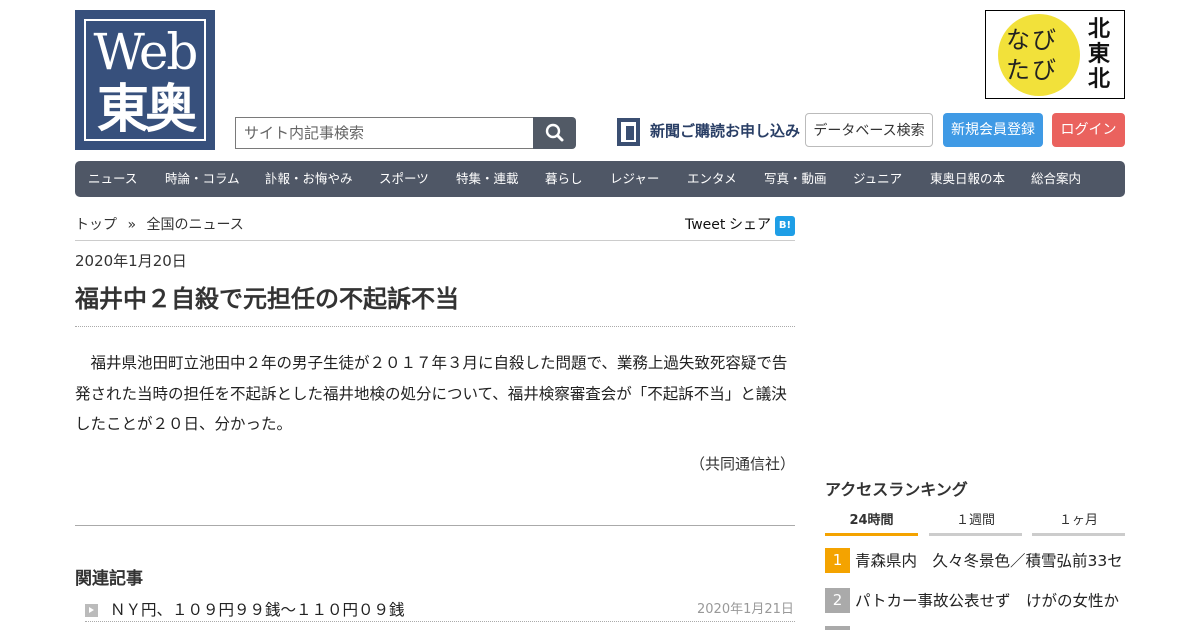 The image size is (1200, 630). What do you see at coordinates (877, 179) in the screenshot?
I see `nav-junior: ジュニア` at bounding box center [877, 179].